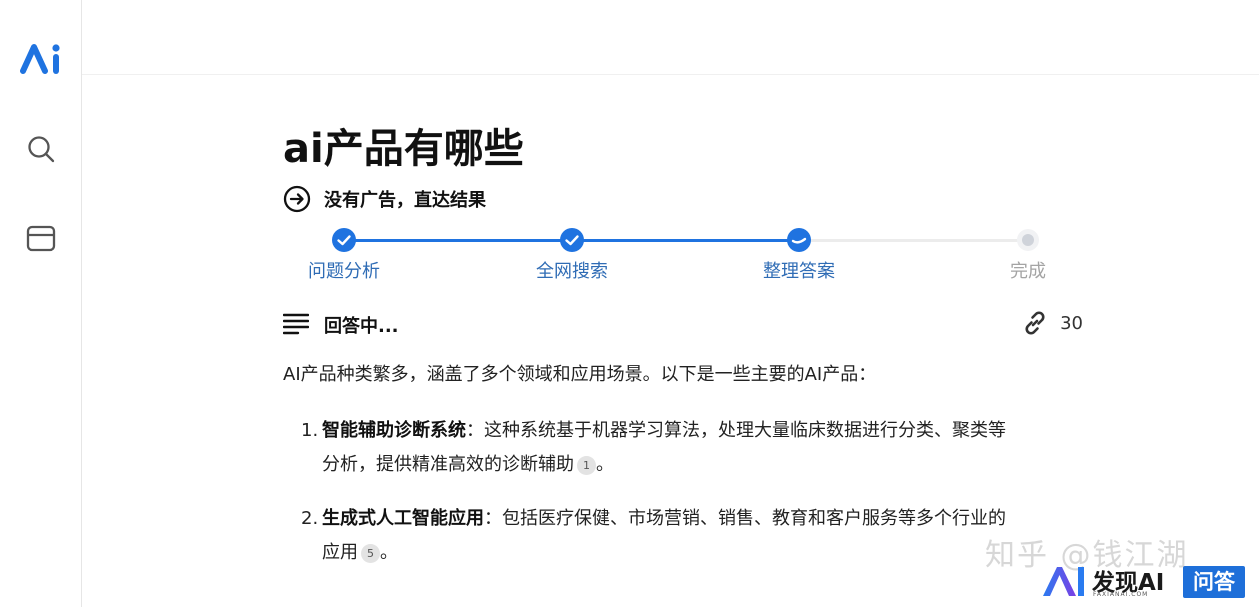  I want to click on link-icon, so click(1035, 323).